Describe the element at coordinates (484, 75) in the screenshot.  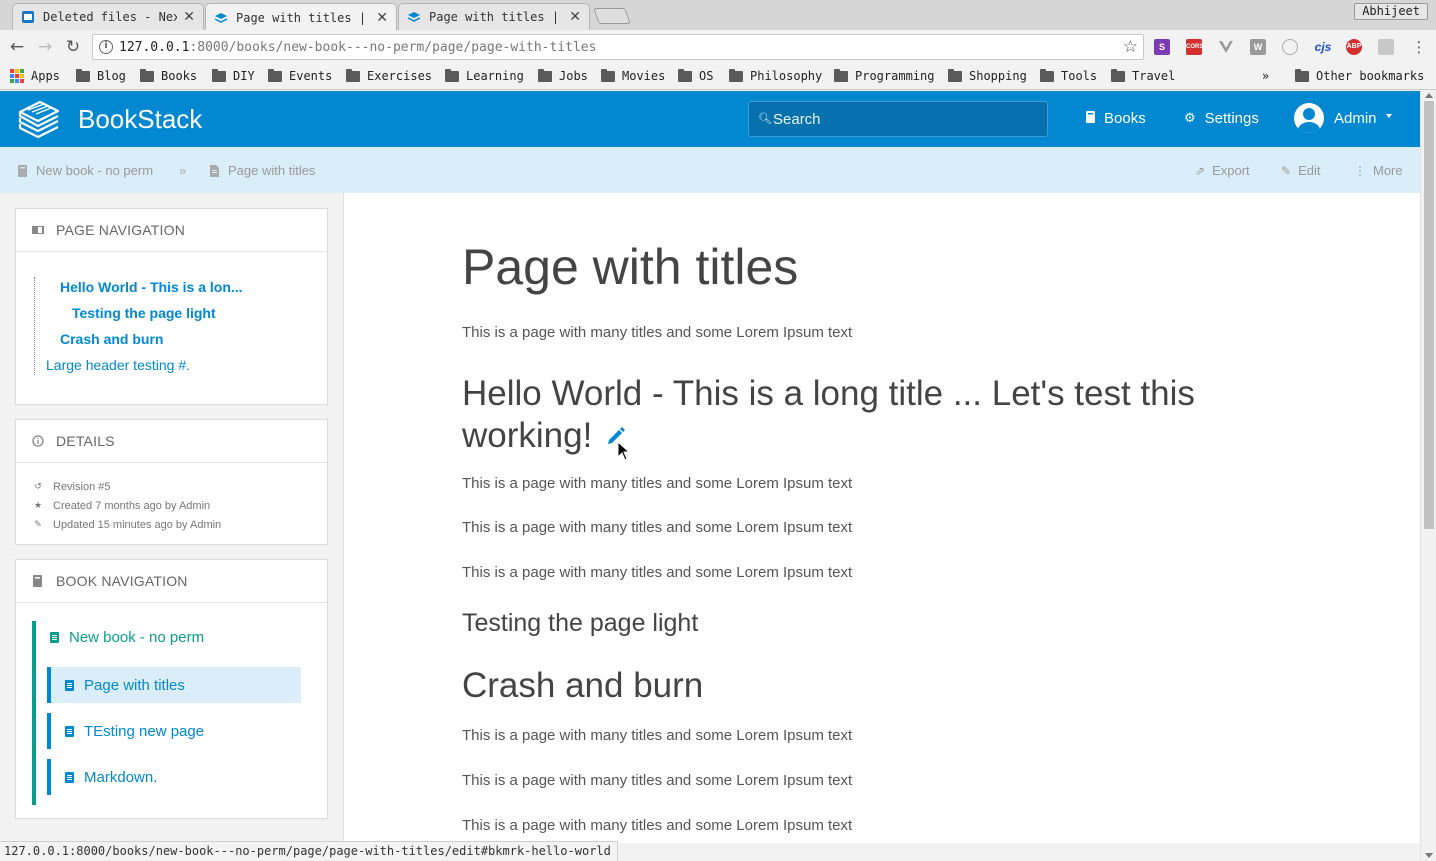
I see `bookmark-folder-learning: Learning` at that location.